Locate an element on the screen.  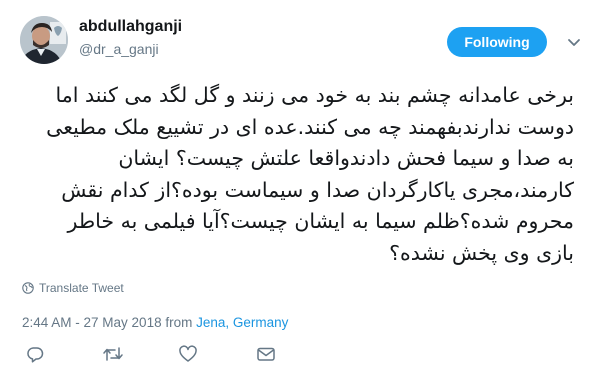
globe-icon is located at coordinates (28, 288).